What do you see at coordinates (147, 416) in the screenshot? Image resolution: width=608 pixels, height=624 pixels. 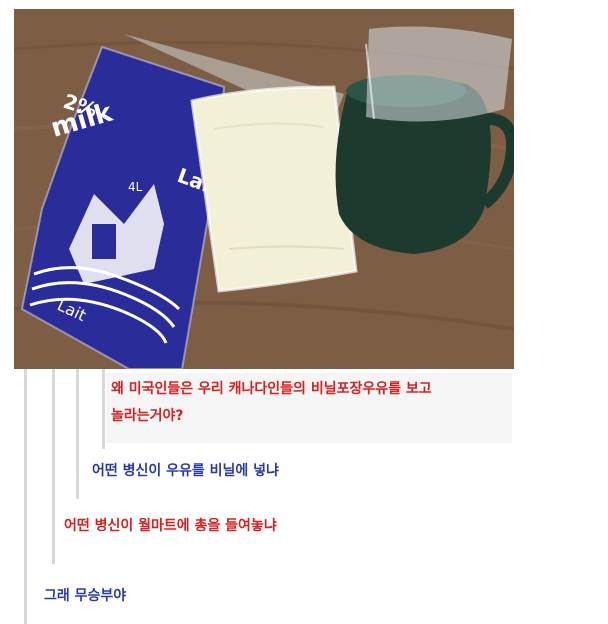 I see `comment-1-line2: 놀라는거야?` at bounding box center [147, 416].